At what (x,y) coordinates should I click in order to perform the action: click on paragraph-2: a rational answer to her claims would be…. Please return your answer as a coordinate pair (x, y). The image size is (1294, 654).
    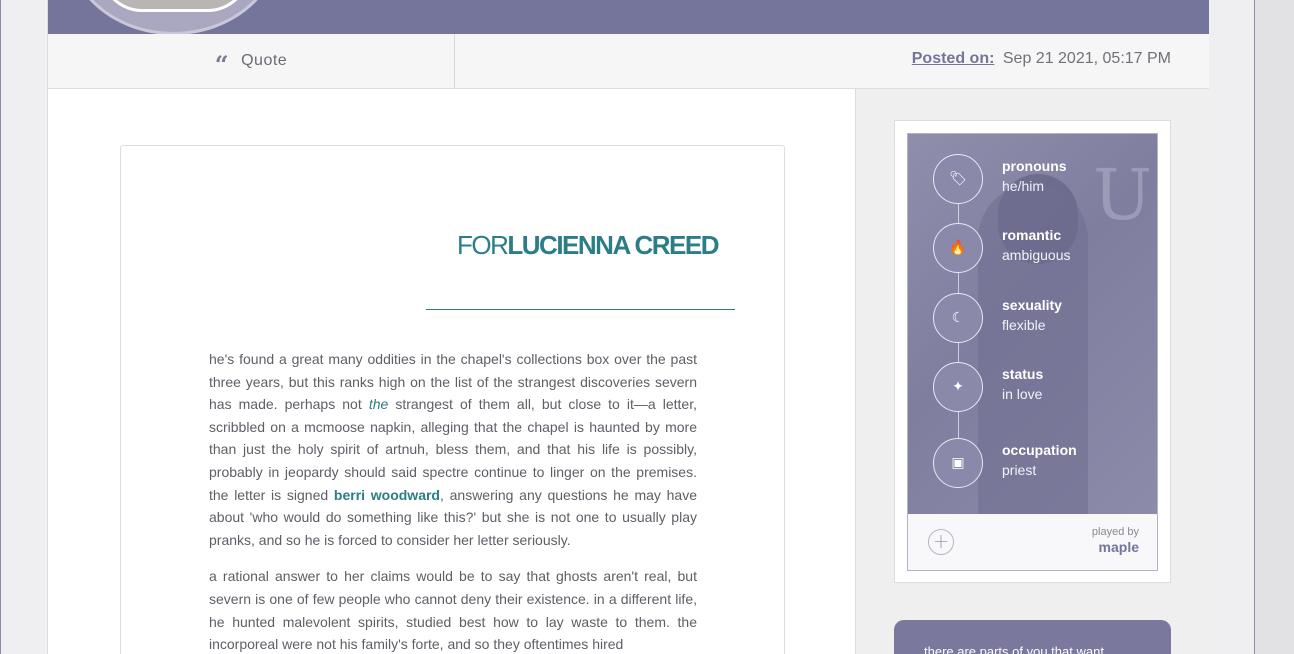
    Looking at the image, I should click on (453, 610).